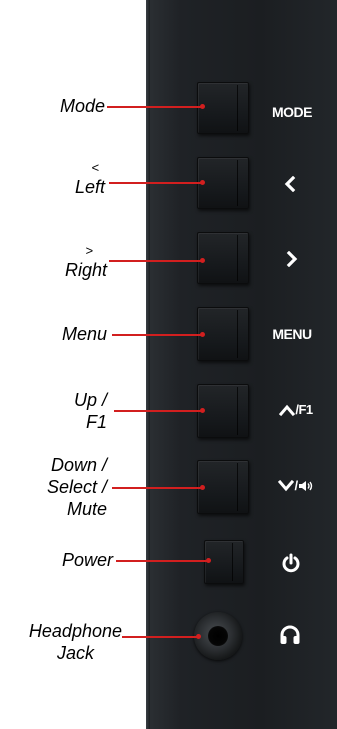 This screenshot has width=337, height=729. I want to click on leader-line-mode, so click(156, 106).